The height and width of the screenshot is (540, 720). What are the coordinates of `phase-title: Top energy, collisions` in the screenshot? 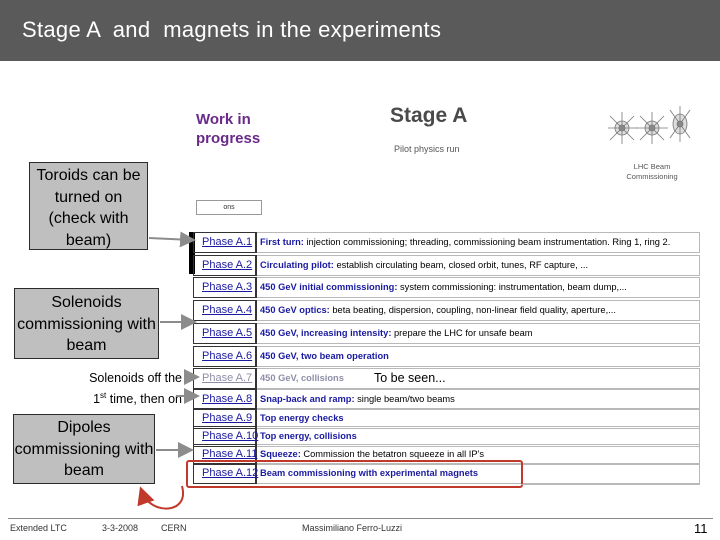 It's located at (308, 436).